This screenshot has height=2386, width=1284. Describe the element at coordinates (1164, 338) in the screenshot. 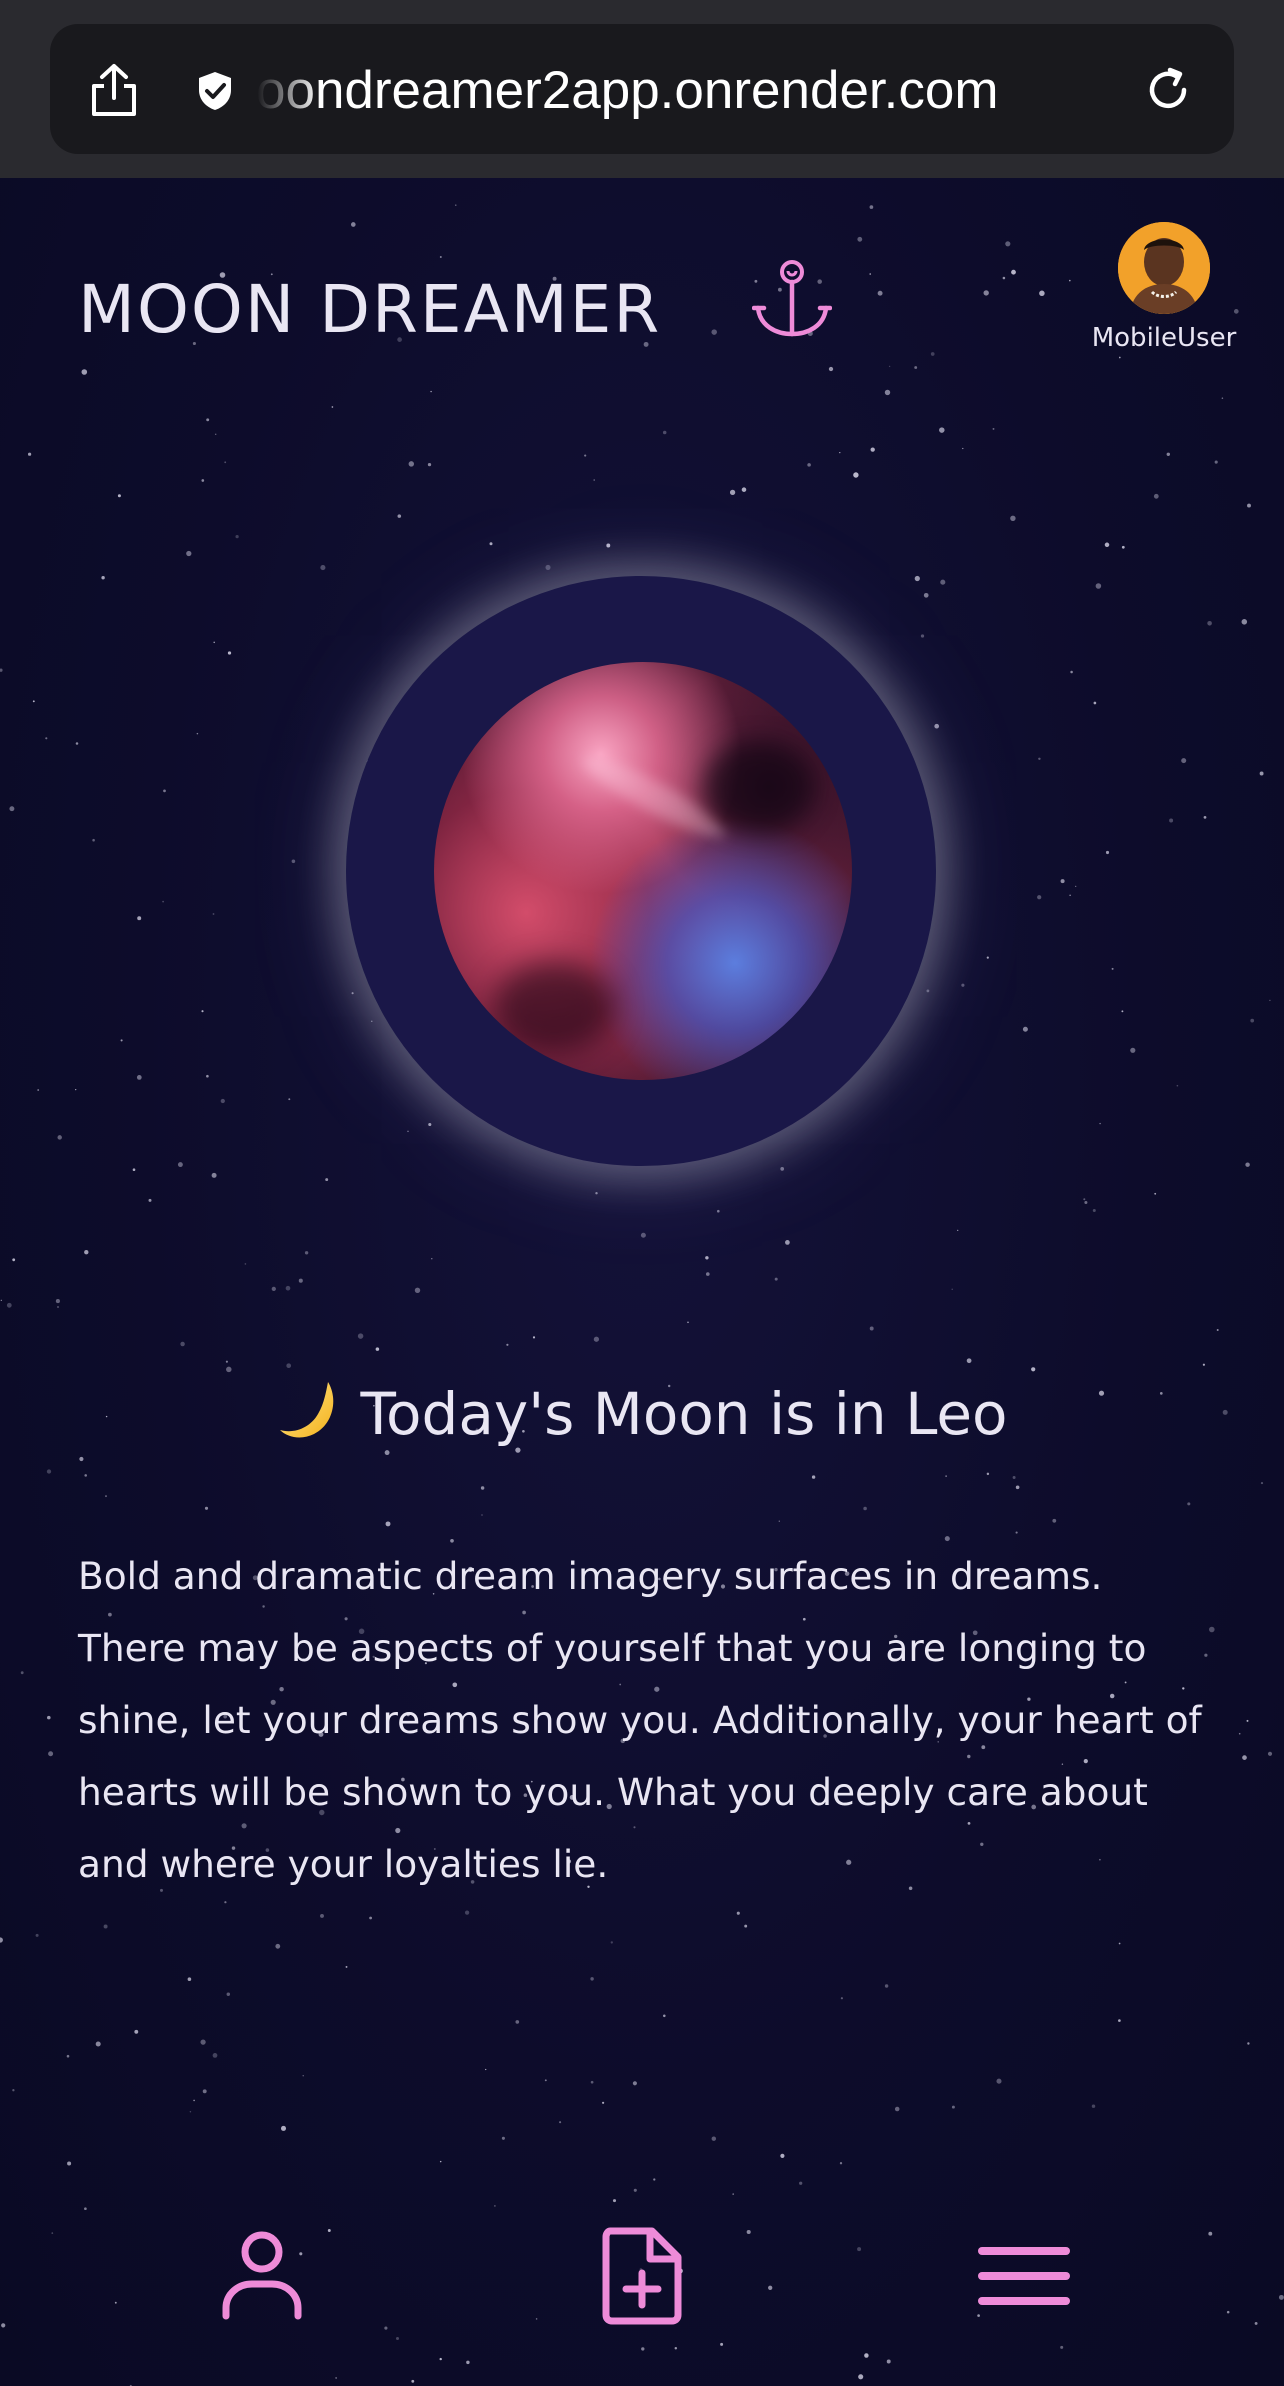

I see `username-label: MobileUser` at that location.